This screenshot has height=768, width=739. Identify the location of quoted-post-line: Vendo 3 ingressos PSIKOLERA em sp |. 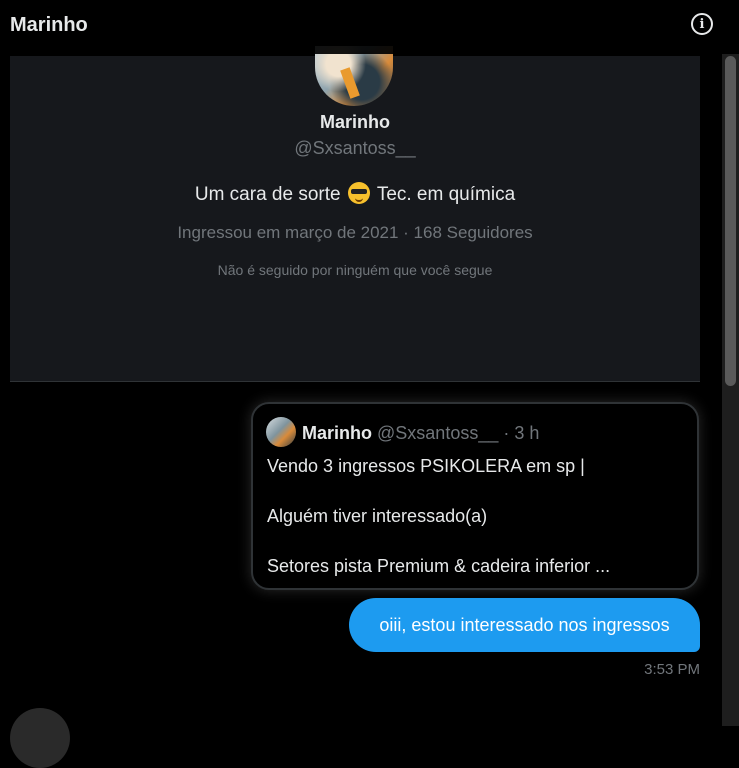
(426, 466).